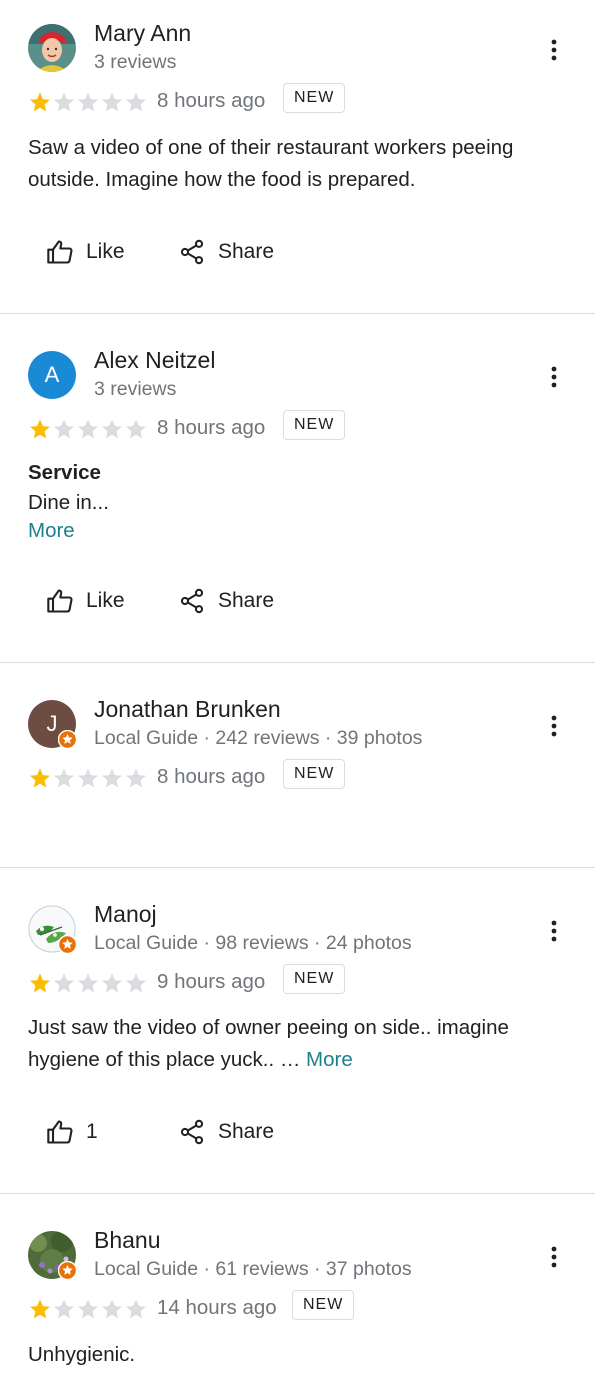  I want to click on review-time: 9 hours ago, so click(211, 981).